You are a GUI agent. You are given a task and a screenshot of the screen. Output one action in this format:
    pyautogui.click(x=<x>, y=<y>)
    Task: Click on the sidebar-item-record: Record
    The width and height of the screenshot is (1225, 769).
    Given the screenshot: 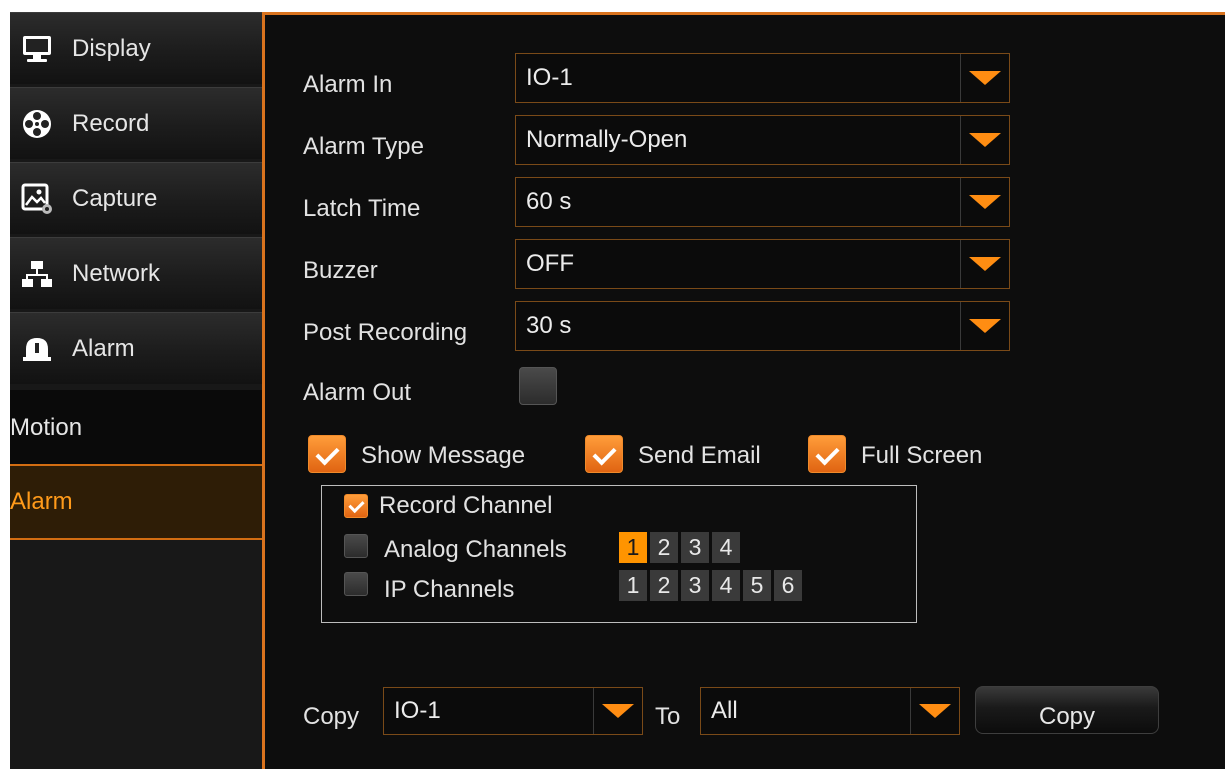 What is the action you would take?
    pyautogui.click(x=136, y=123)
    